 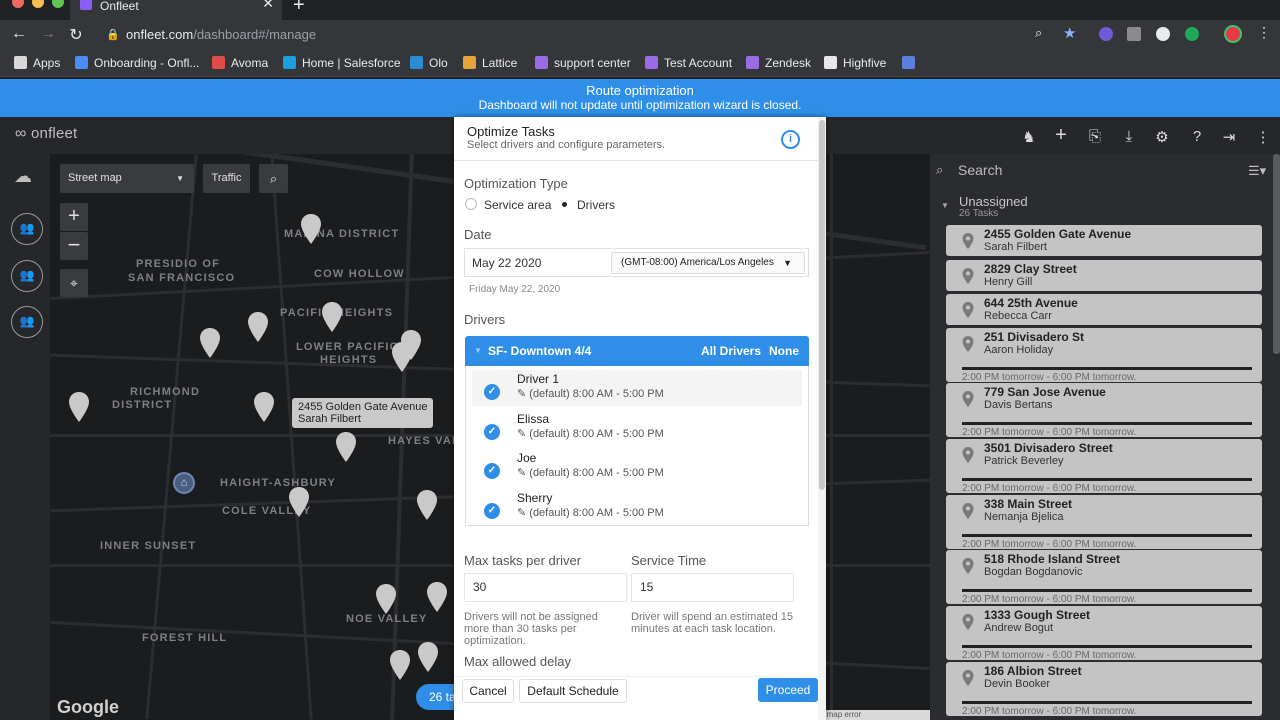 What do you see at coordinates (712, 587) in the screenshot?
I see `service-time-input: 15` at bounding box center [712, 587].